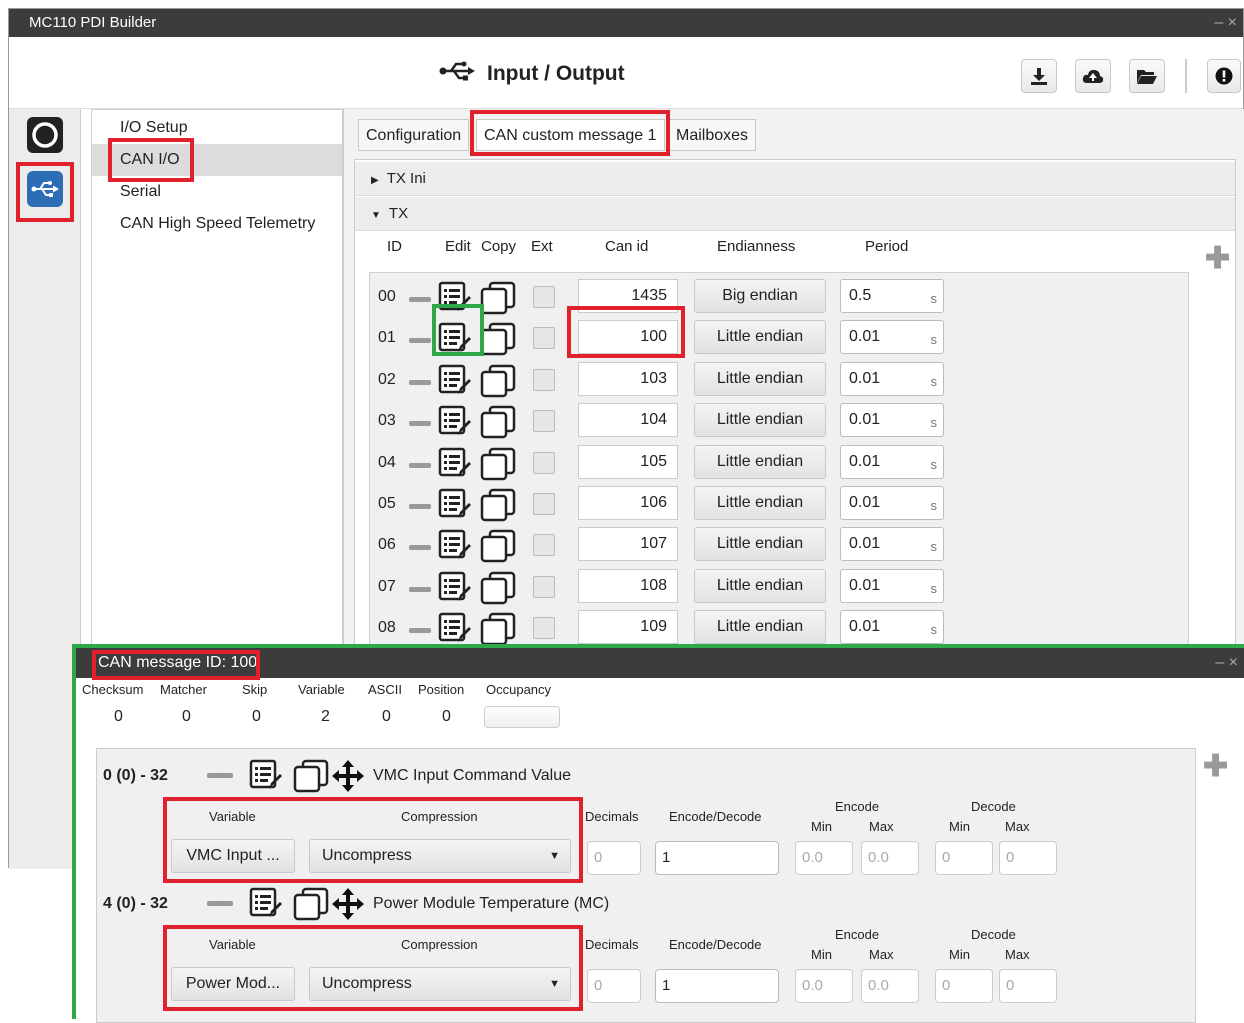 Image resolution: width=1244 pixels, height=1023 pixels. What do you see at coordinates (1039, 76) in the screenshot?
I see `download-button` at bounding box center [1039, 76].